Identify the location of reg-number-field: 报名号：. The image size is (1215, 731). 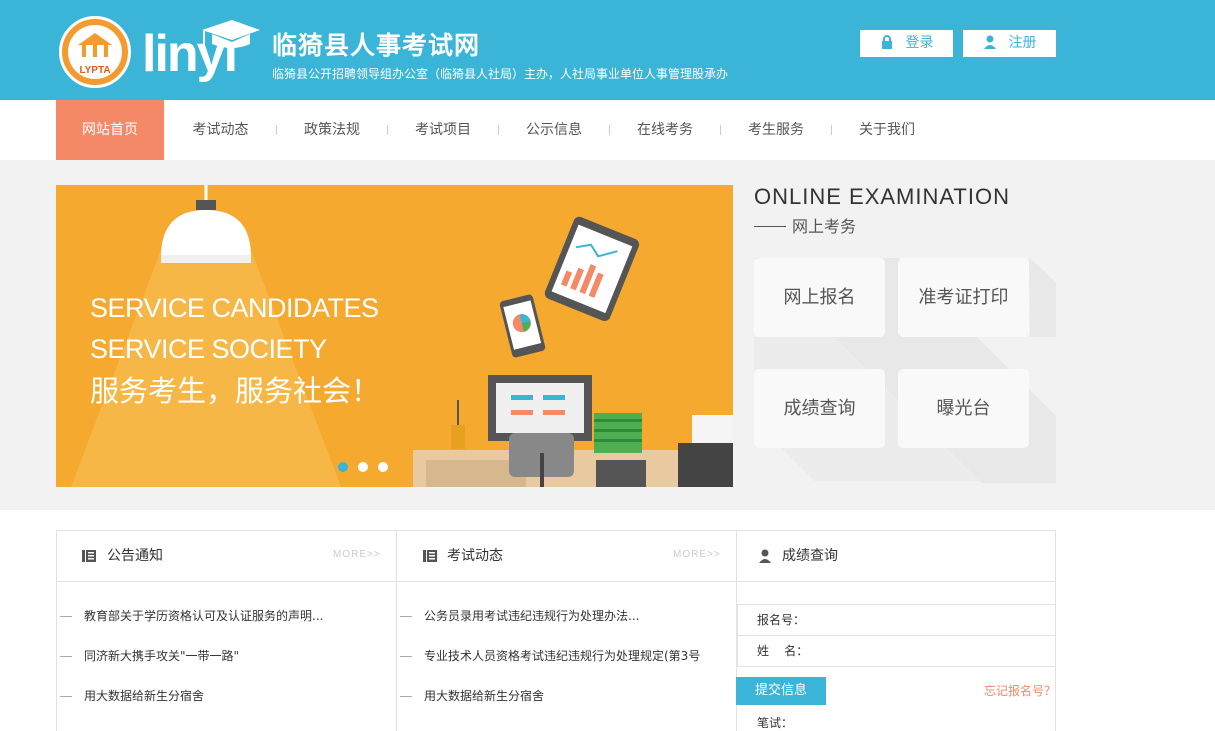
(781, 620).